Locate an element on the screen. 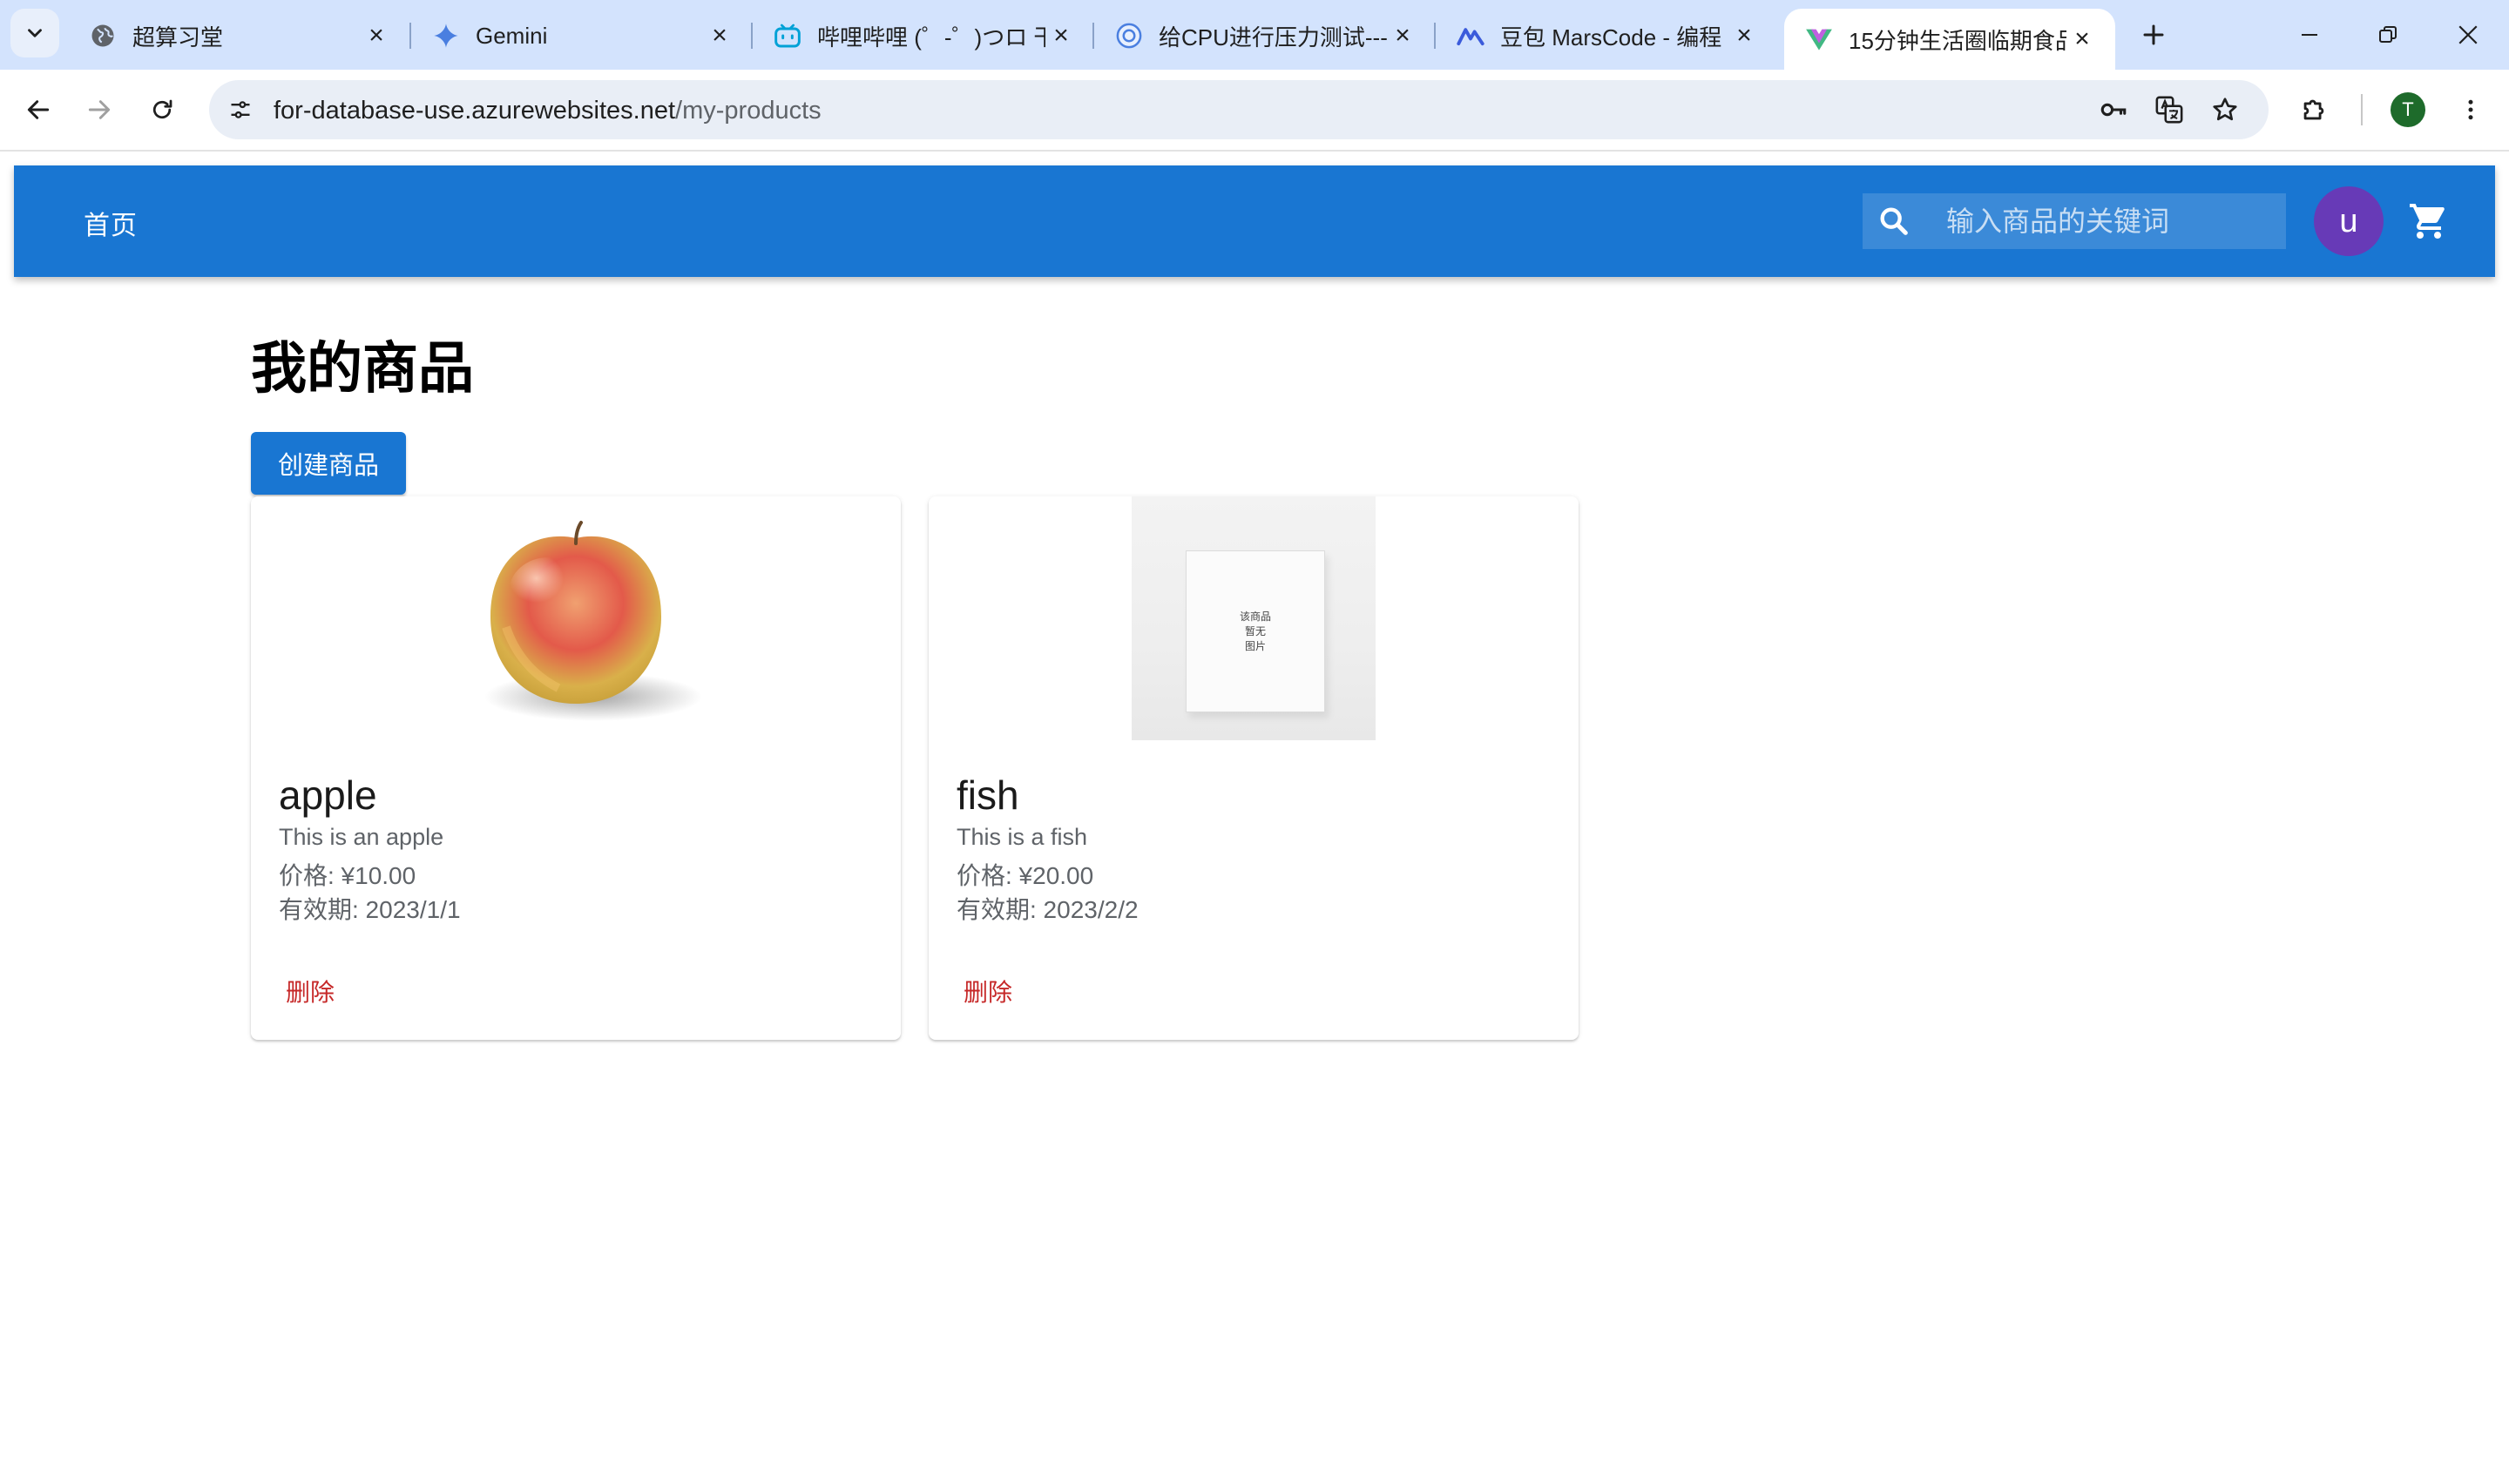  tab-2: 哔哩哔哩 (゜-゜)つロ 干 × is located at coordinates (923, 36).